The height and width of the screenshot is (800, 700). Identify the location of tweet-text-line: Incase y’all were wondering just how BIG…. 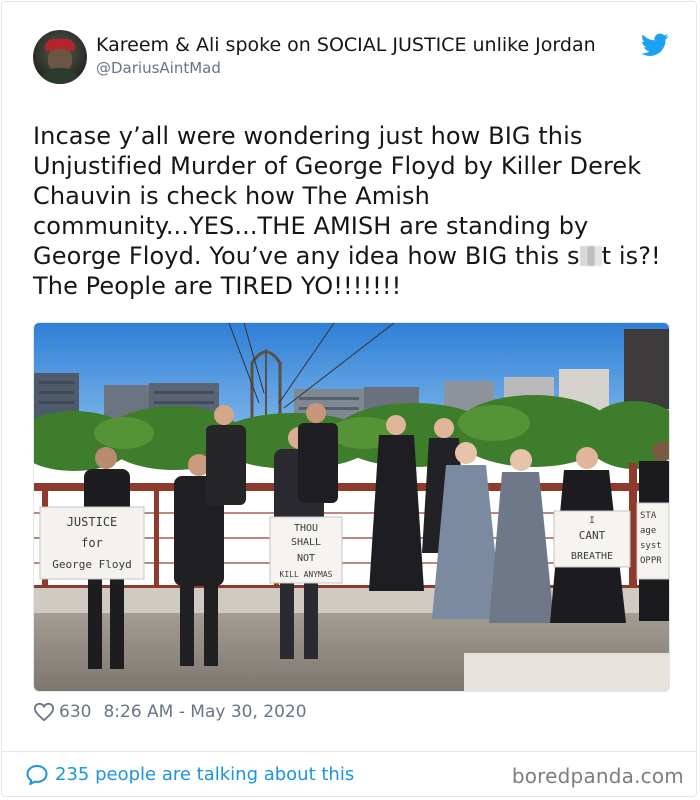
(308, 136).